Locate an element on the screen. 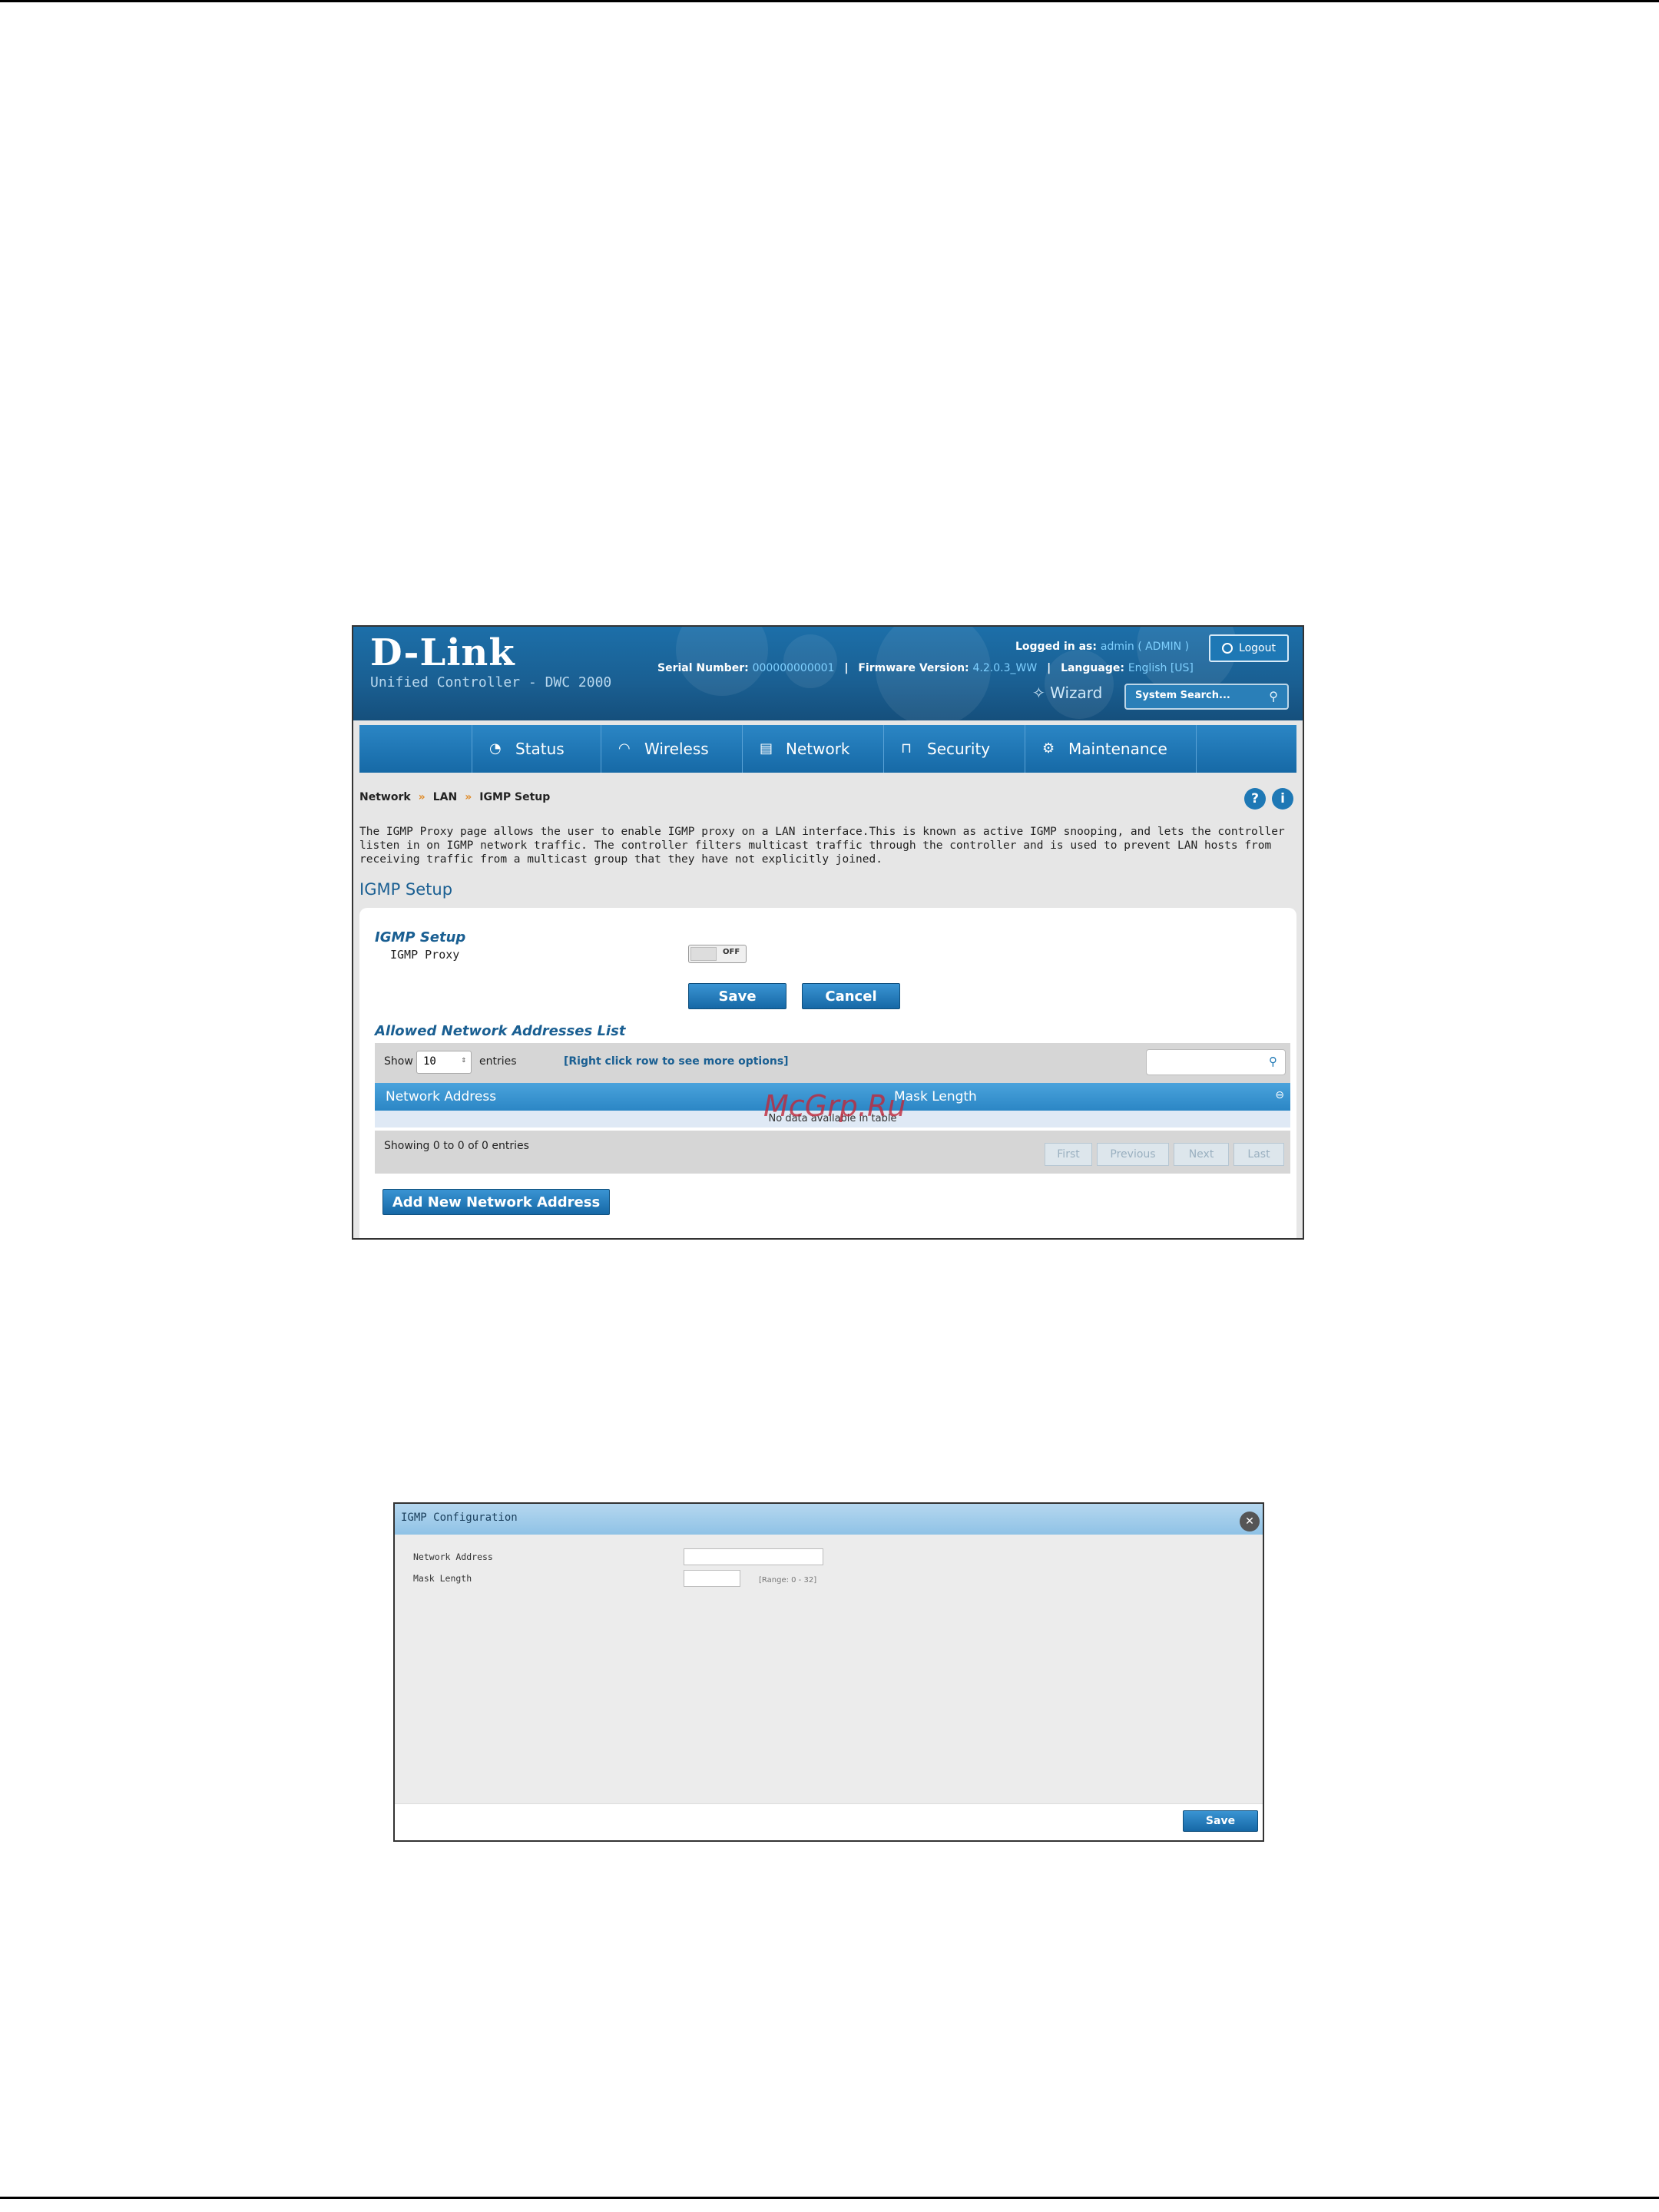 This screenshot has width=1659, height=2212. language-label: Language: is located at coordinates (1092, 668).